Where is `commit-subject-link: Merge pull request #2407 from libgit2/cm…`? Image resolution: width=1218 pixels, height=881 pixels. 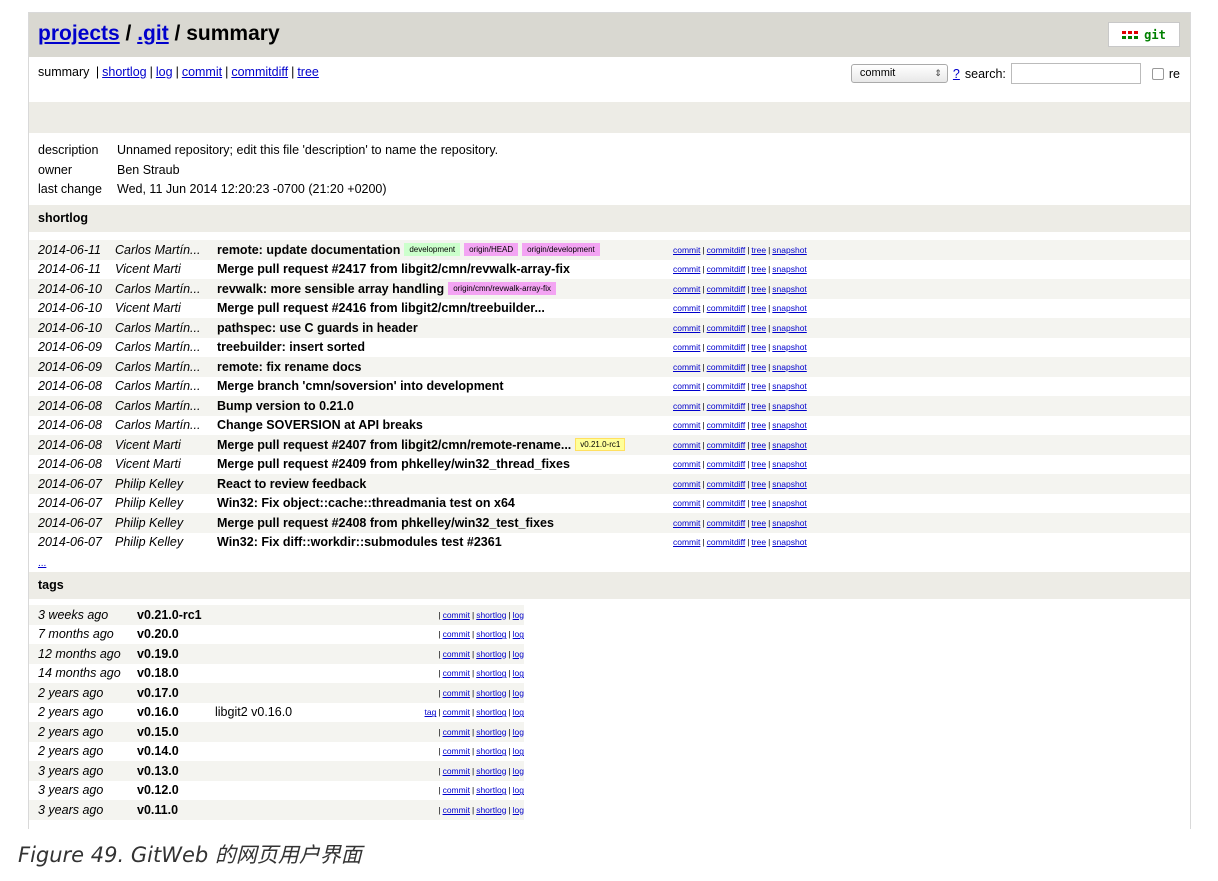
commit-subject-link: Merge pull request #2407 from libgit2/cm… is located at coordinates (394, 445).